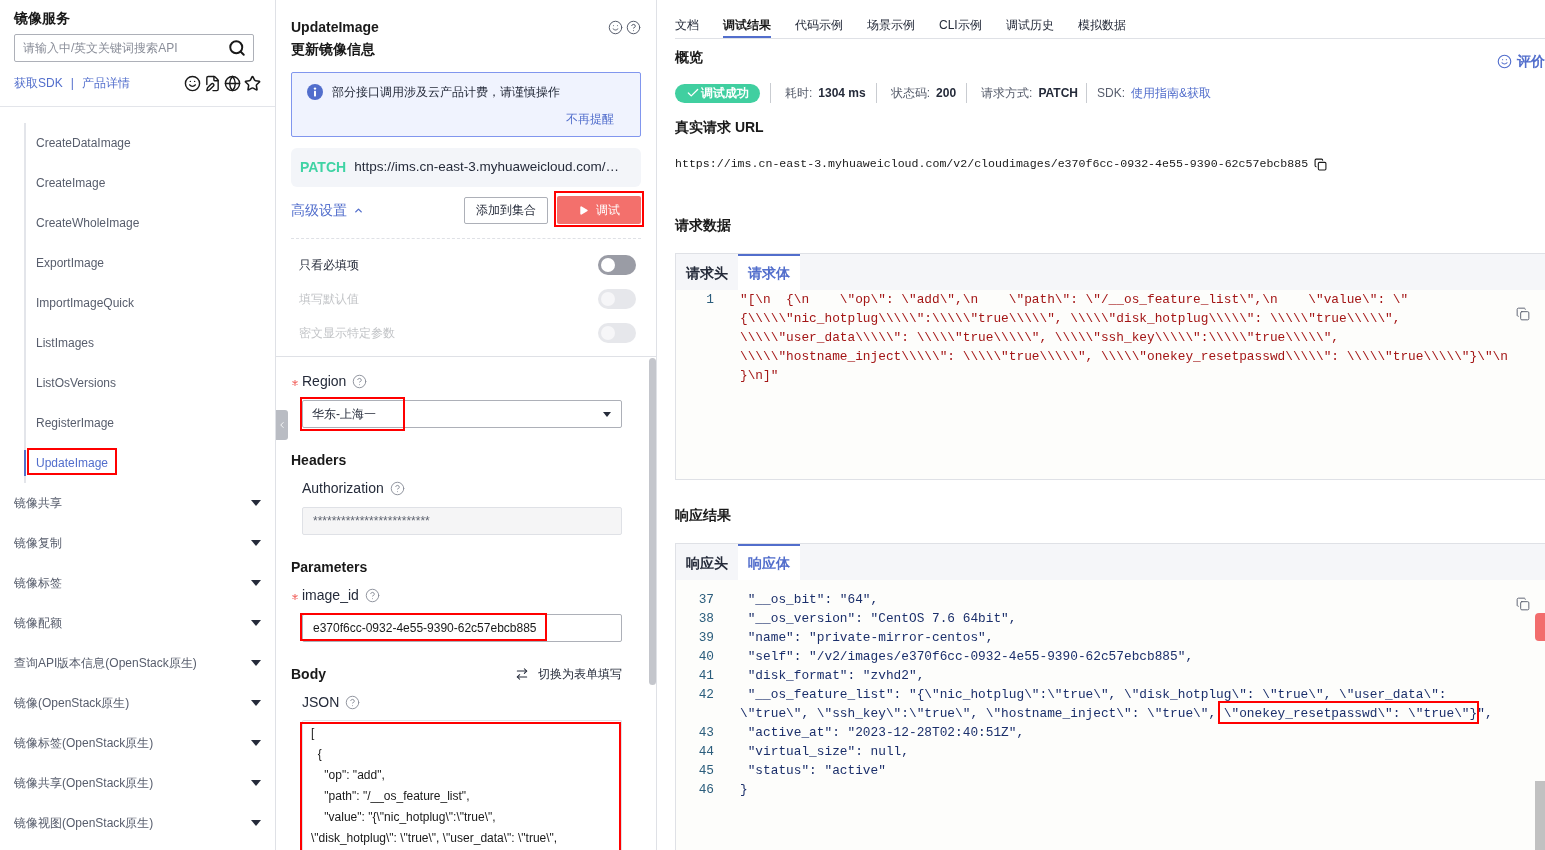 This screenshot has width=1545, height=850. I want to click on sidebar-item: ExportImage, so click(68, 263).